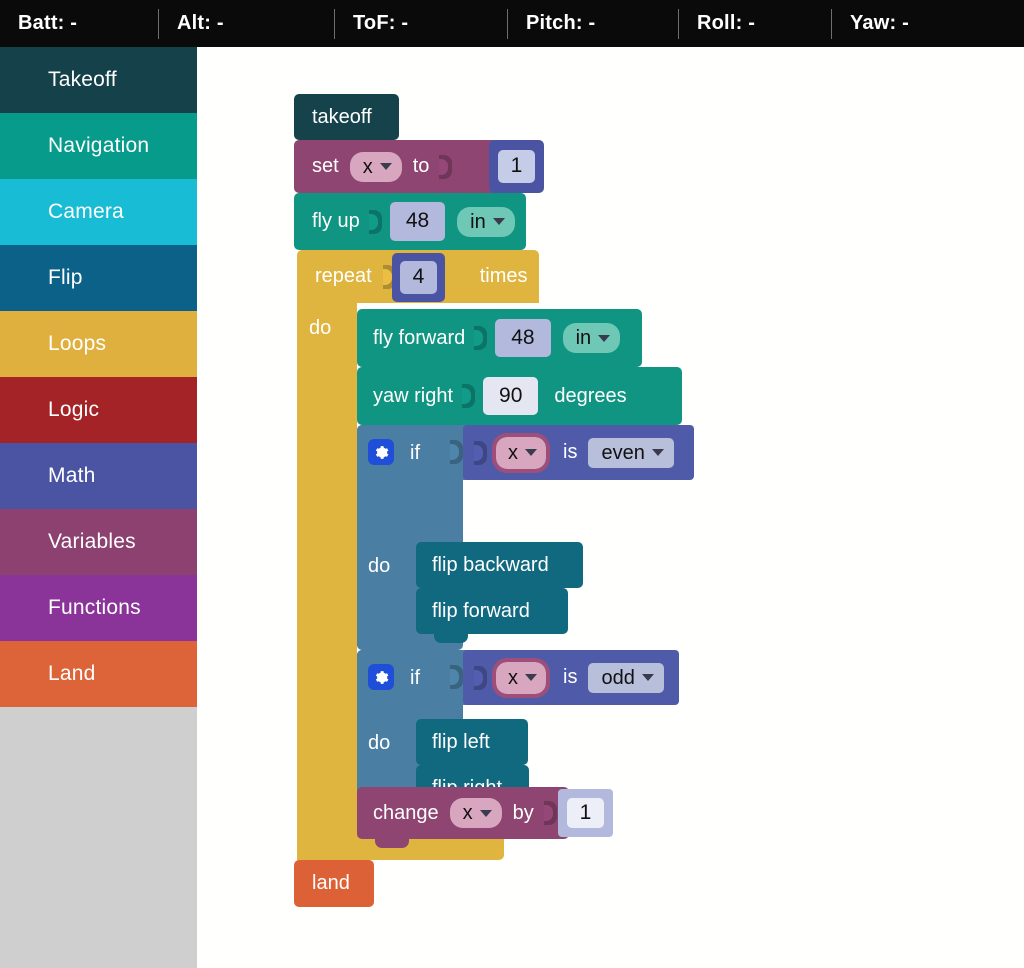 The image size is (1024, 968). Describe the element at coordinates (626, 677) in the screenshot. I see `parity-dropdown: odd` at that location.